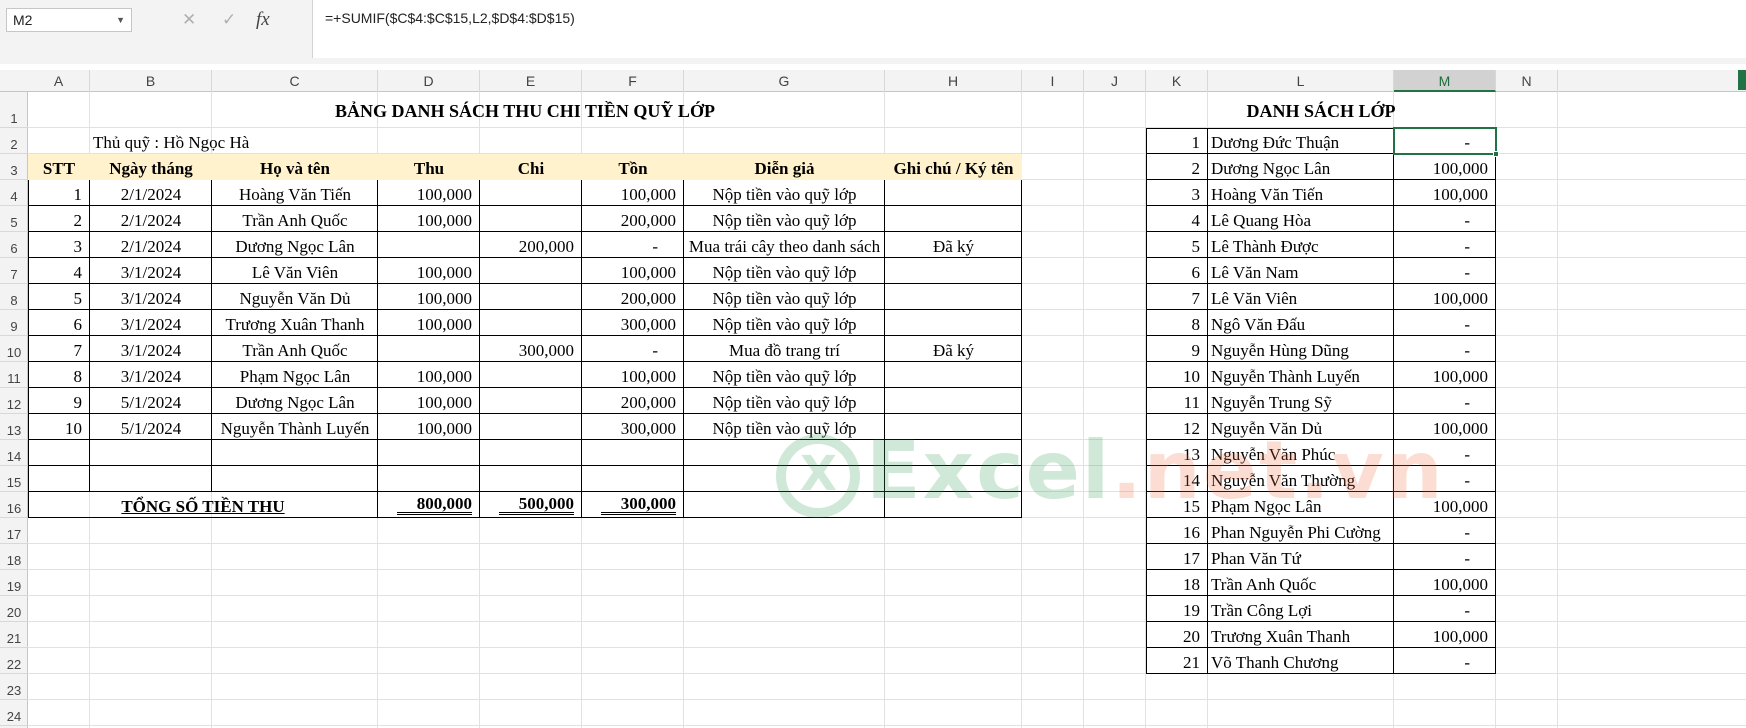  What do you see at coordinates (784, 349) in the screenshot?
I see `left-table-cell: Mua đồ trang trí` at bounding box center [784, 349].